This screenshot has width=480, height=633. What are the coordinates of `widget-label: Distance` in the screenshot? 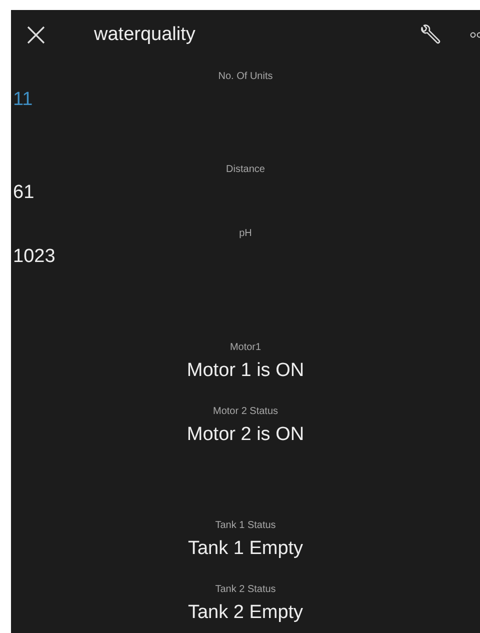 It's located at (245, 170).